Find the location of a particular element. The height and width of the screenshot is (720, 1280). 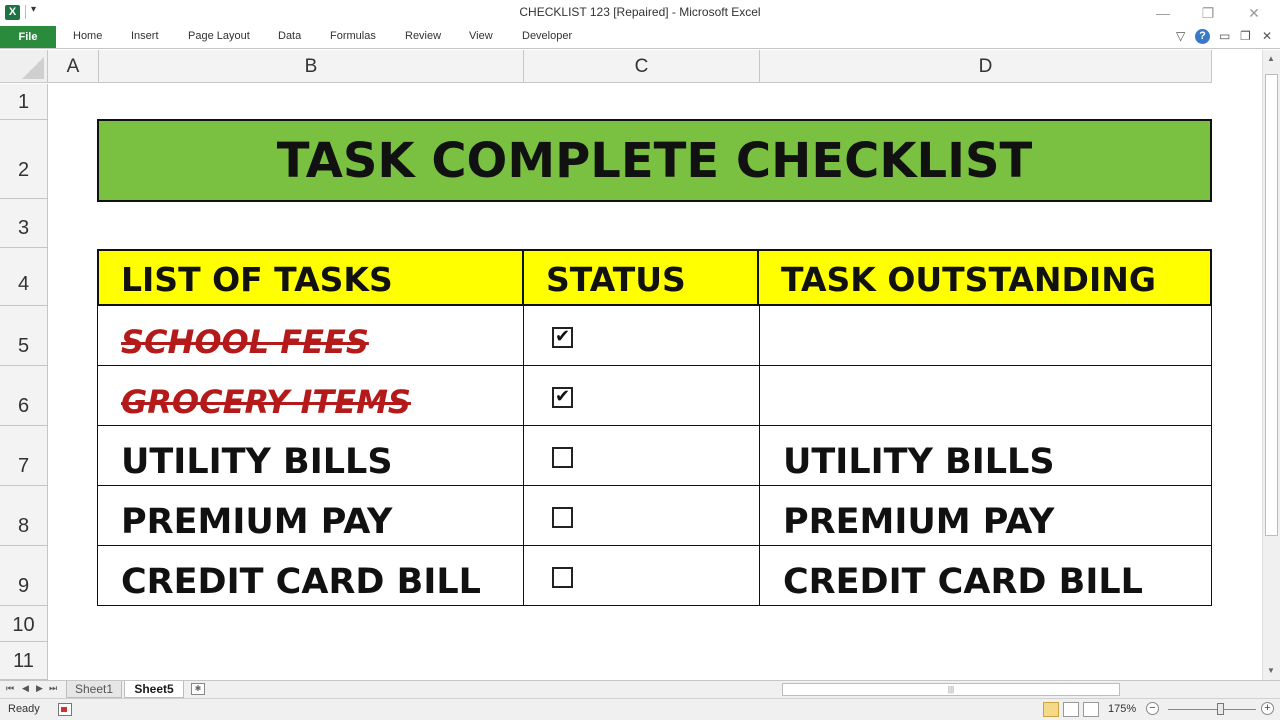

row-header-3: 3 is located at coordinates (24, 223).